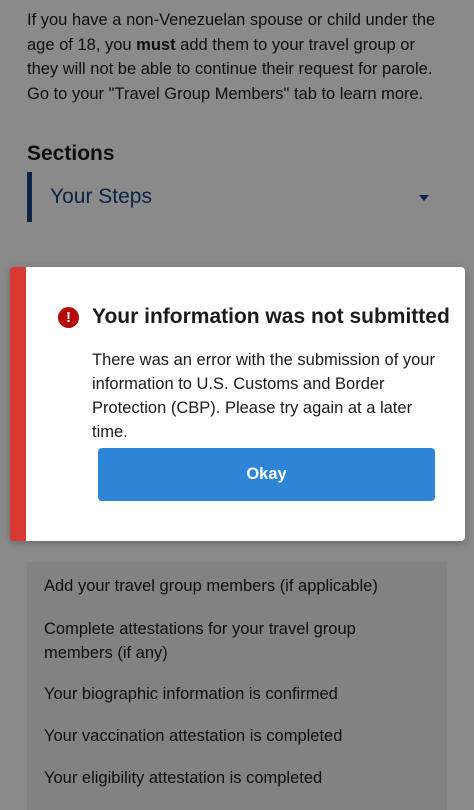 This screenshot has height=810, width=474. What do you see at coordinates (68, 317) in the screenshot?
I see `exclamation-circle-icon: !` at bounding box center [68, 317].